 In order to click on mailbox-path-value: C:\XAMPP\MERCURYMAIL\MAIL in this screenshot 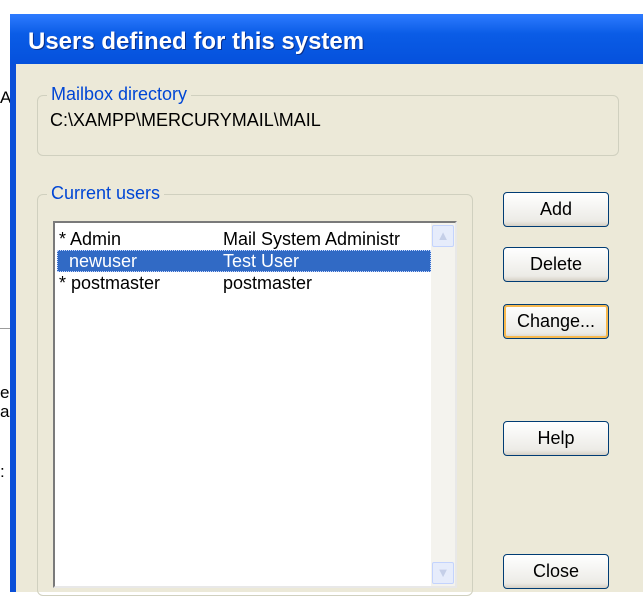, I will do `click(185, 120)`.